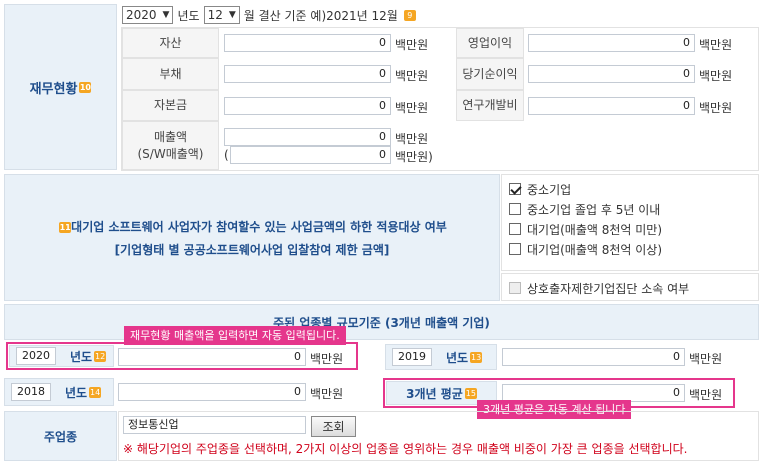 This screenshot has width=762, height=466. Describe the element at coordinates (476, 357) in the screenshot. I see `info-badge: 13` at that location.